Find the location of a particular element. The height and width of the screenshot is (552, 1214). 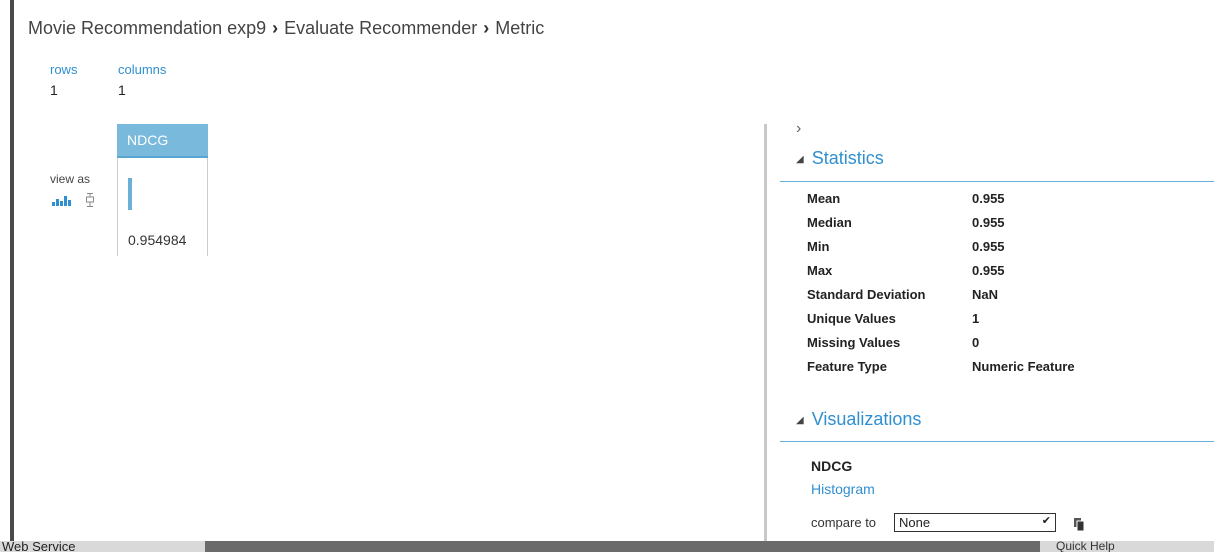

chevron-down-icon: ✔ is located at coordinates (1046, 521).